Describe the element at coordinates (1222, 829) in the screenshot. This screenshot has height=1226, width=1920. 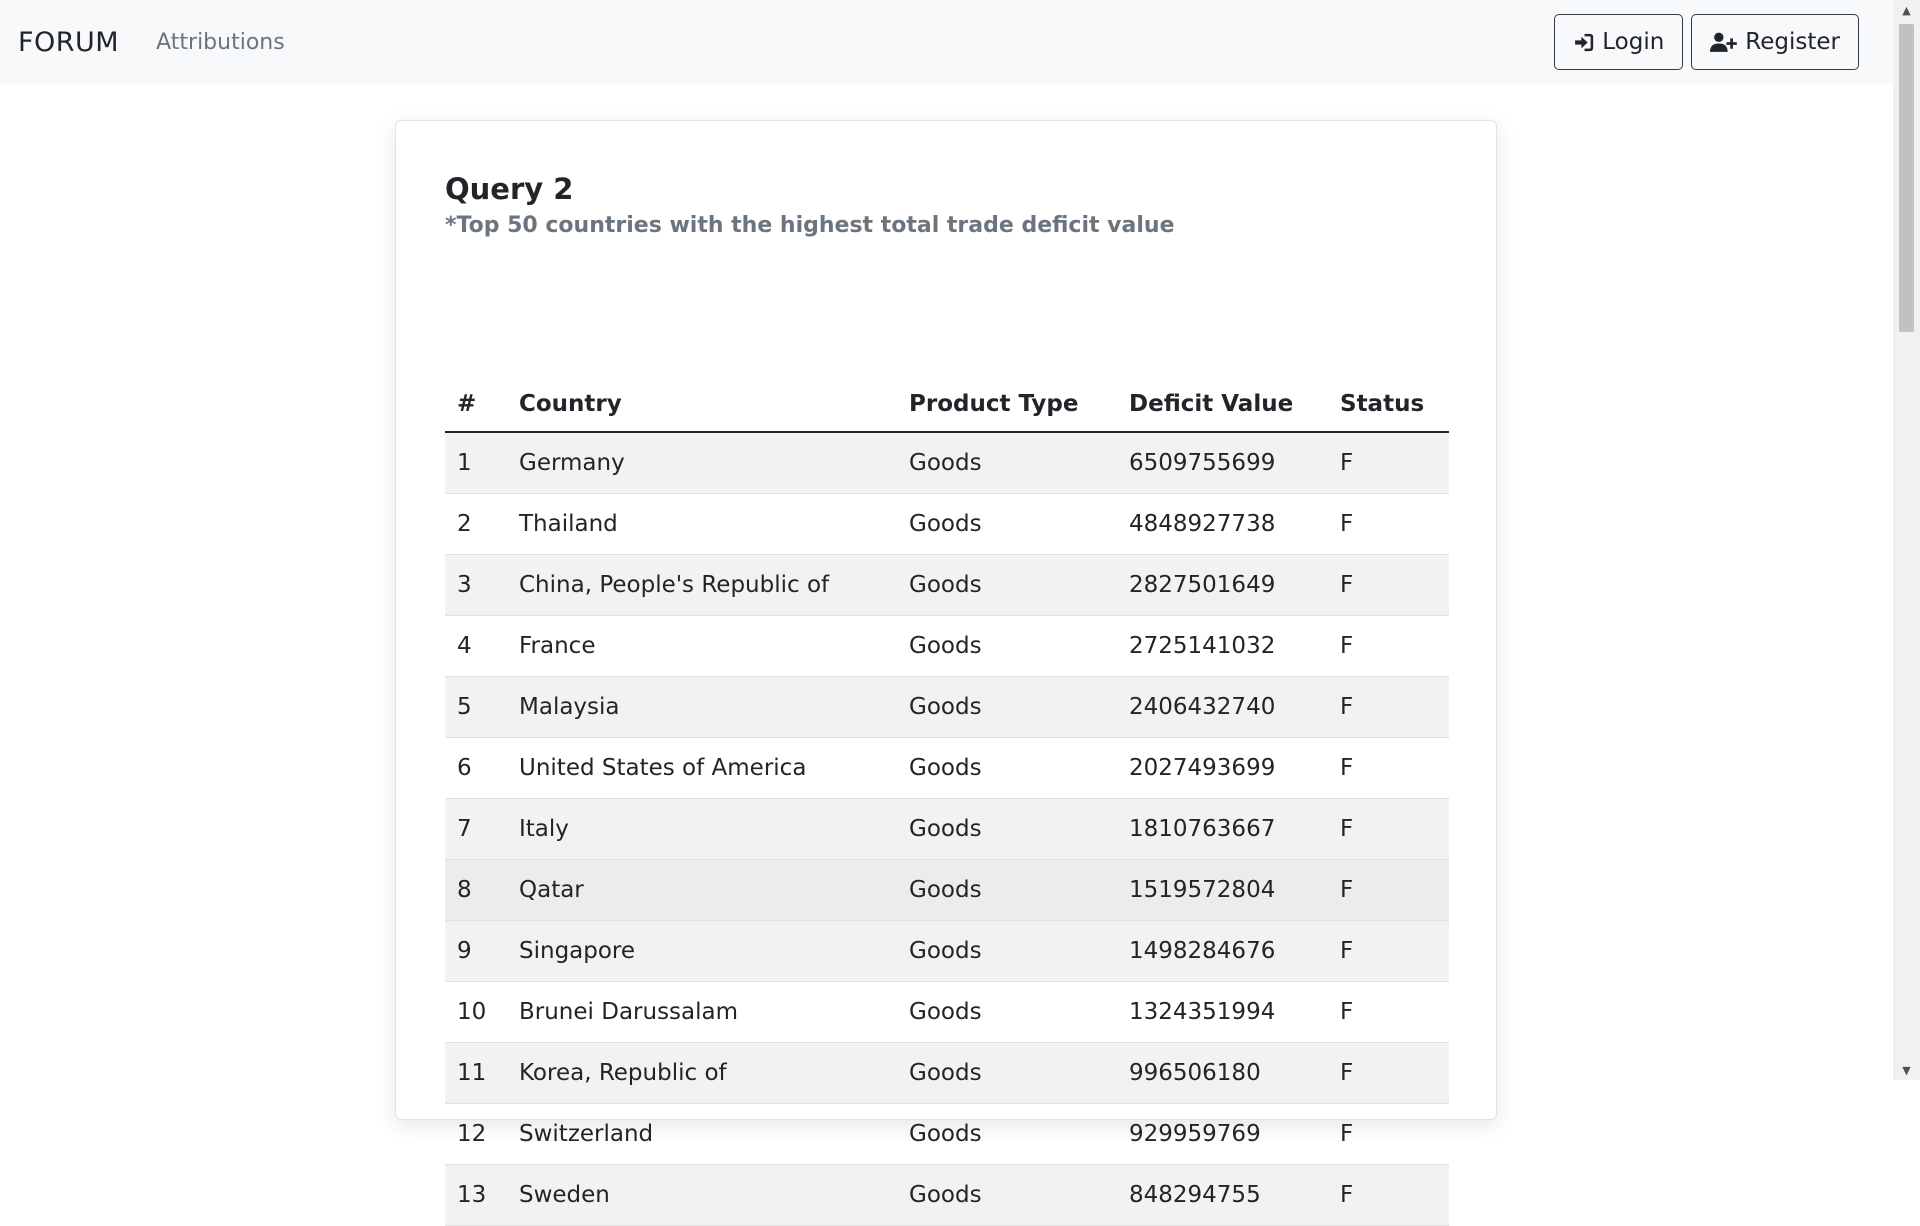
I see `row-deficit-value: 1810763667` at that location.